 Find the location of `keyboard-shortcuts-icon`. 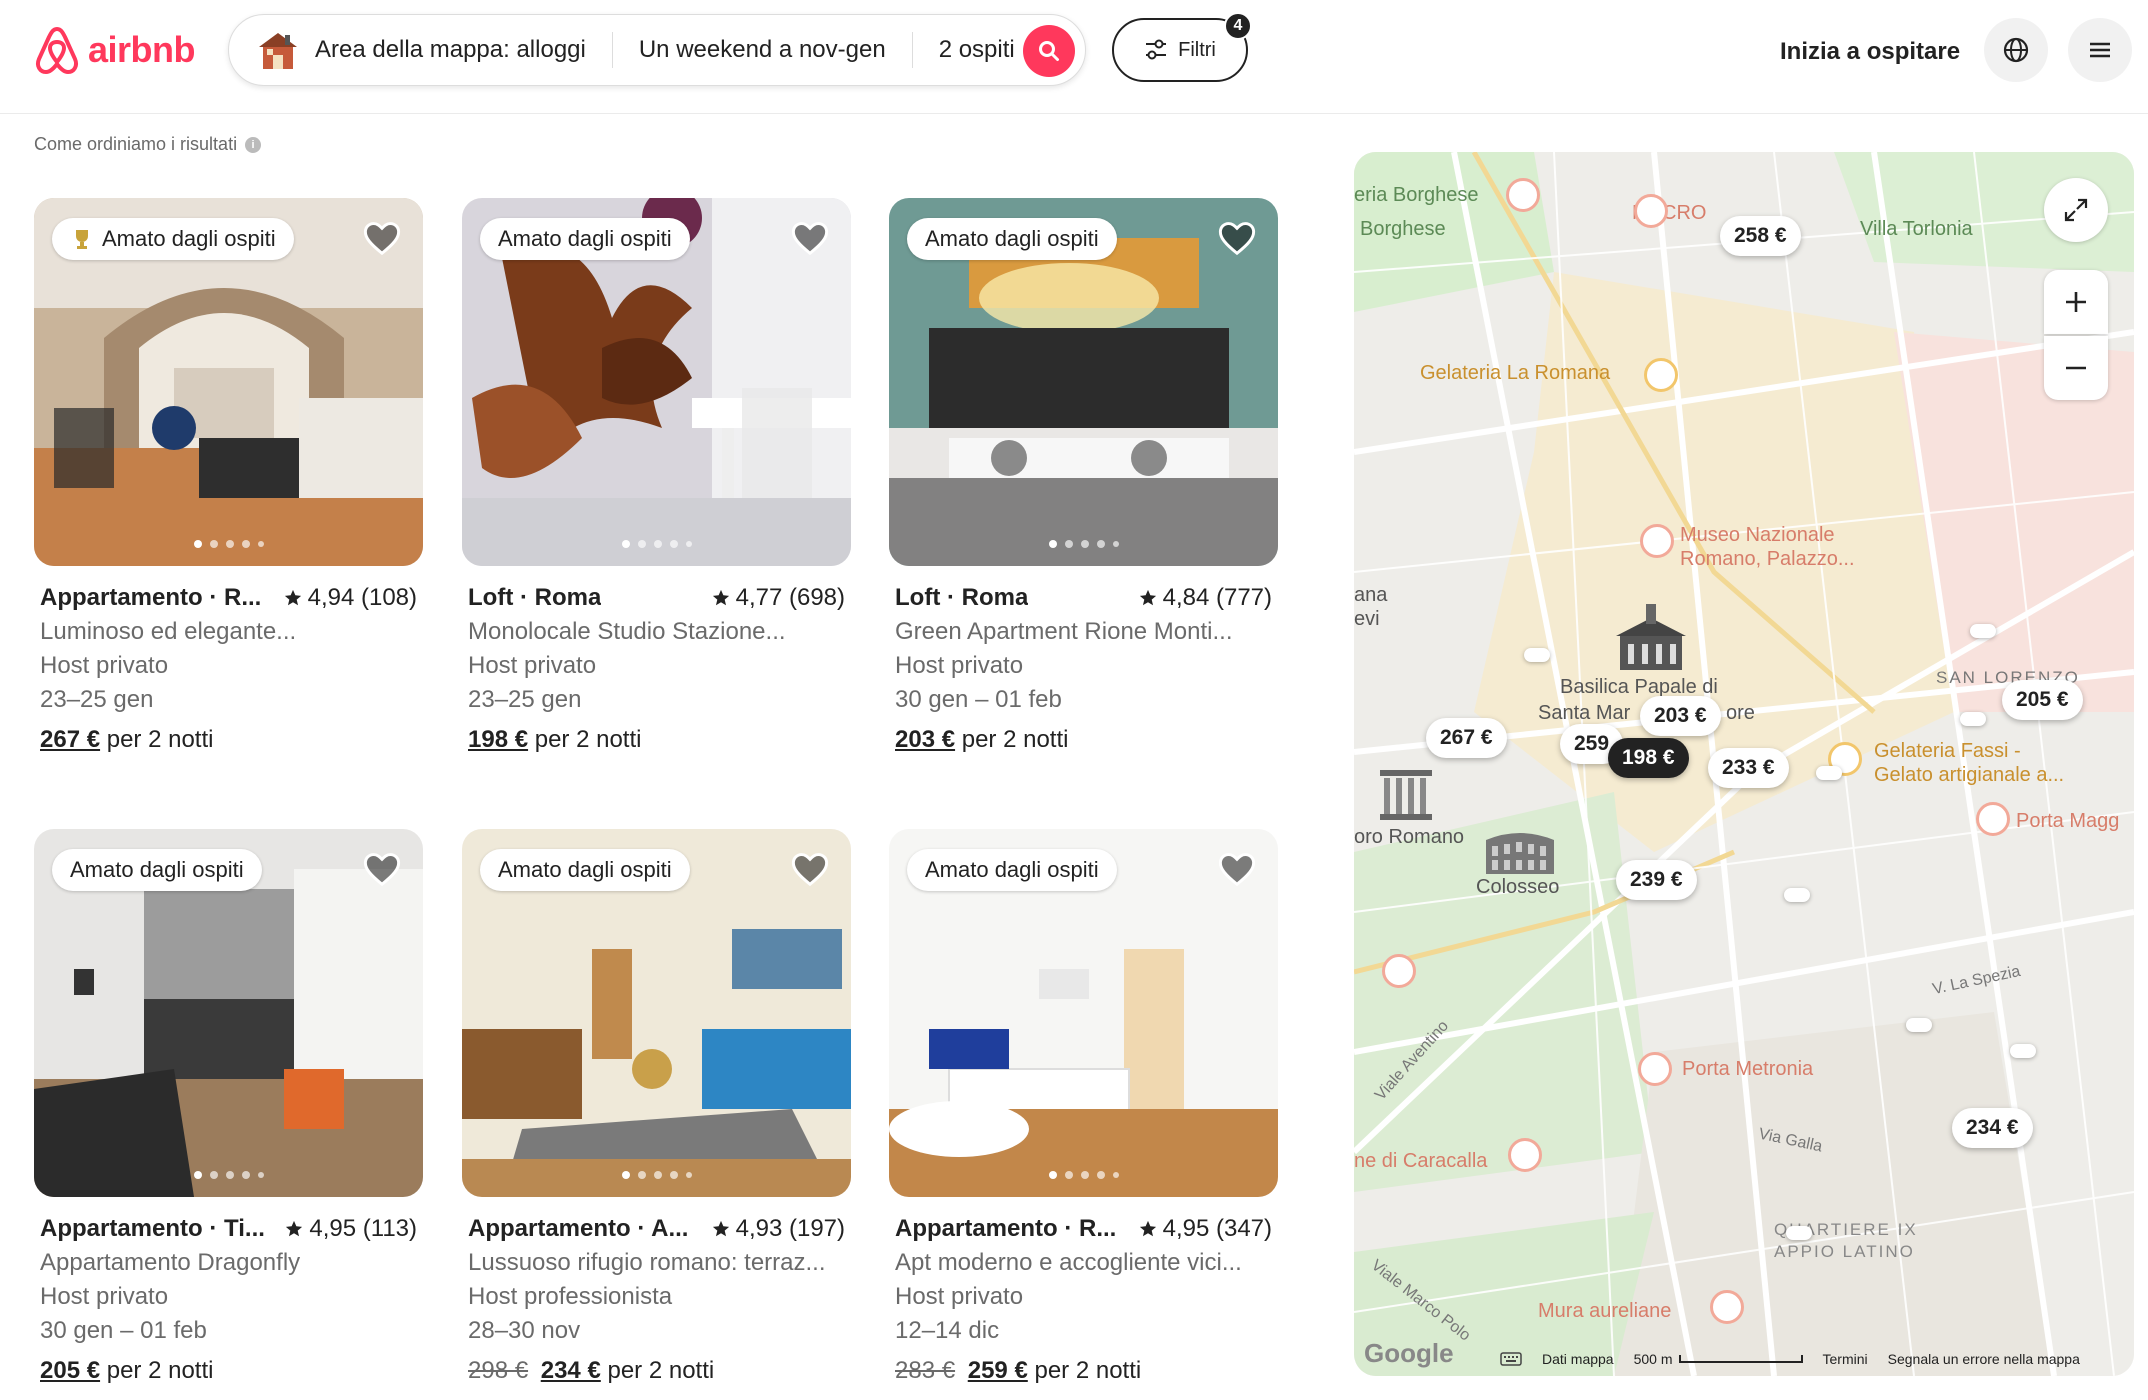

keyboard-shortcuts-icon is located at coordinates (1511, 1359).